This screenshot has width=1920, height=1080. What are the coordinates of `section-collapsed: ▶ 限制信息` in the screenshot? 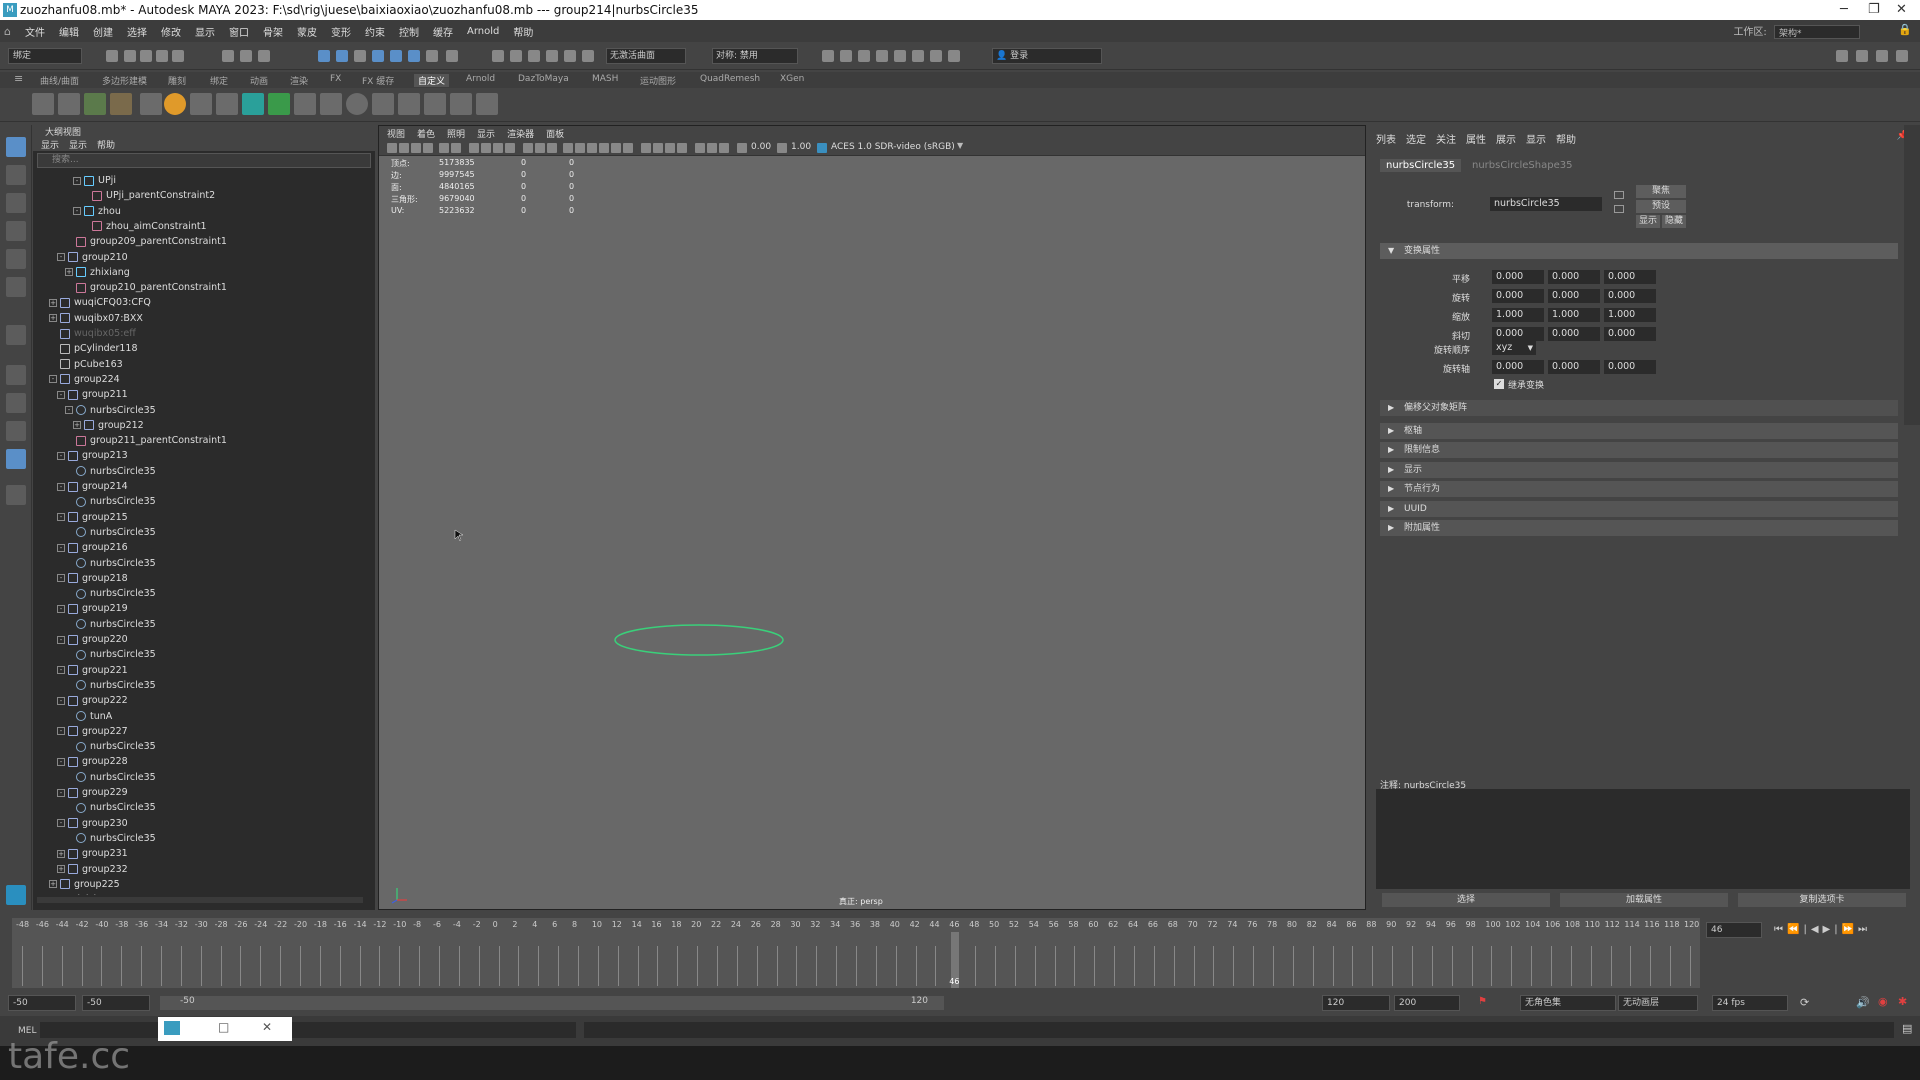 It's located at (1639, 450).